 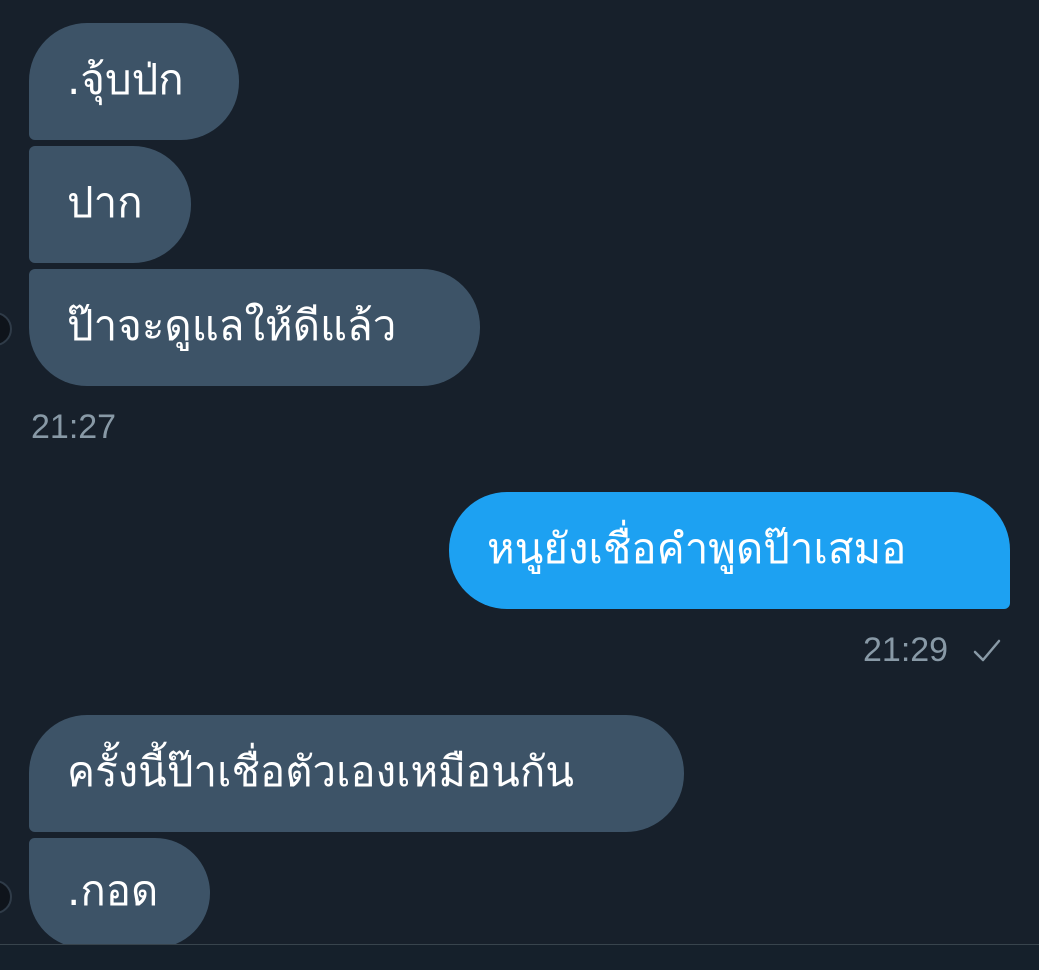 What do you see at coordinates (105, 202) in the screenshot?
I see `message-text: ปาก` at bounding box center [105, 202].